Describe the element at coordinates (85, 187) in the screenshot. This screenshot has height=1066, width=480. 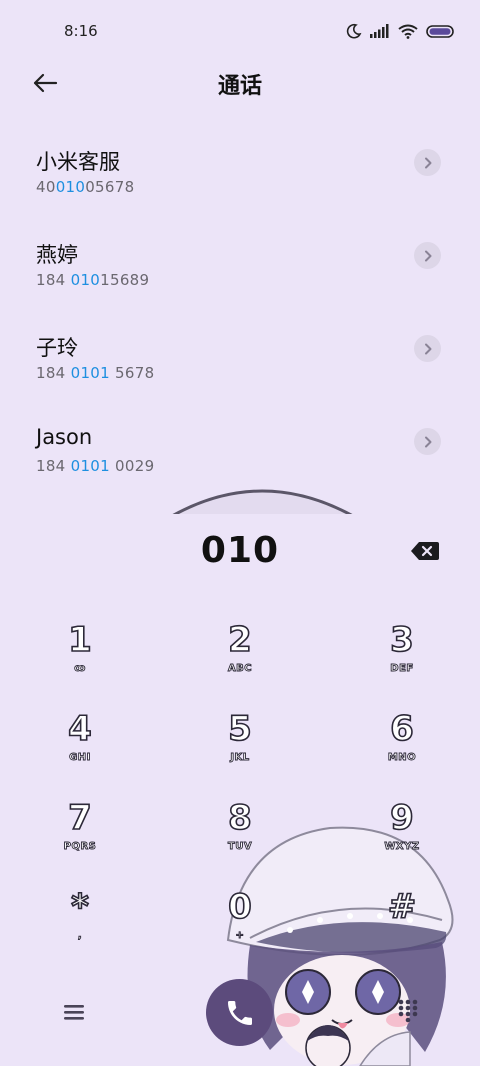
I see `contact-number: 4001005678` at that location.